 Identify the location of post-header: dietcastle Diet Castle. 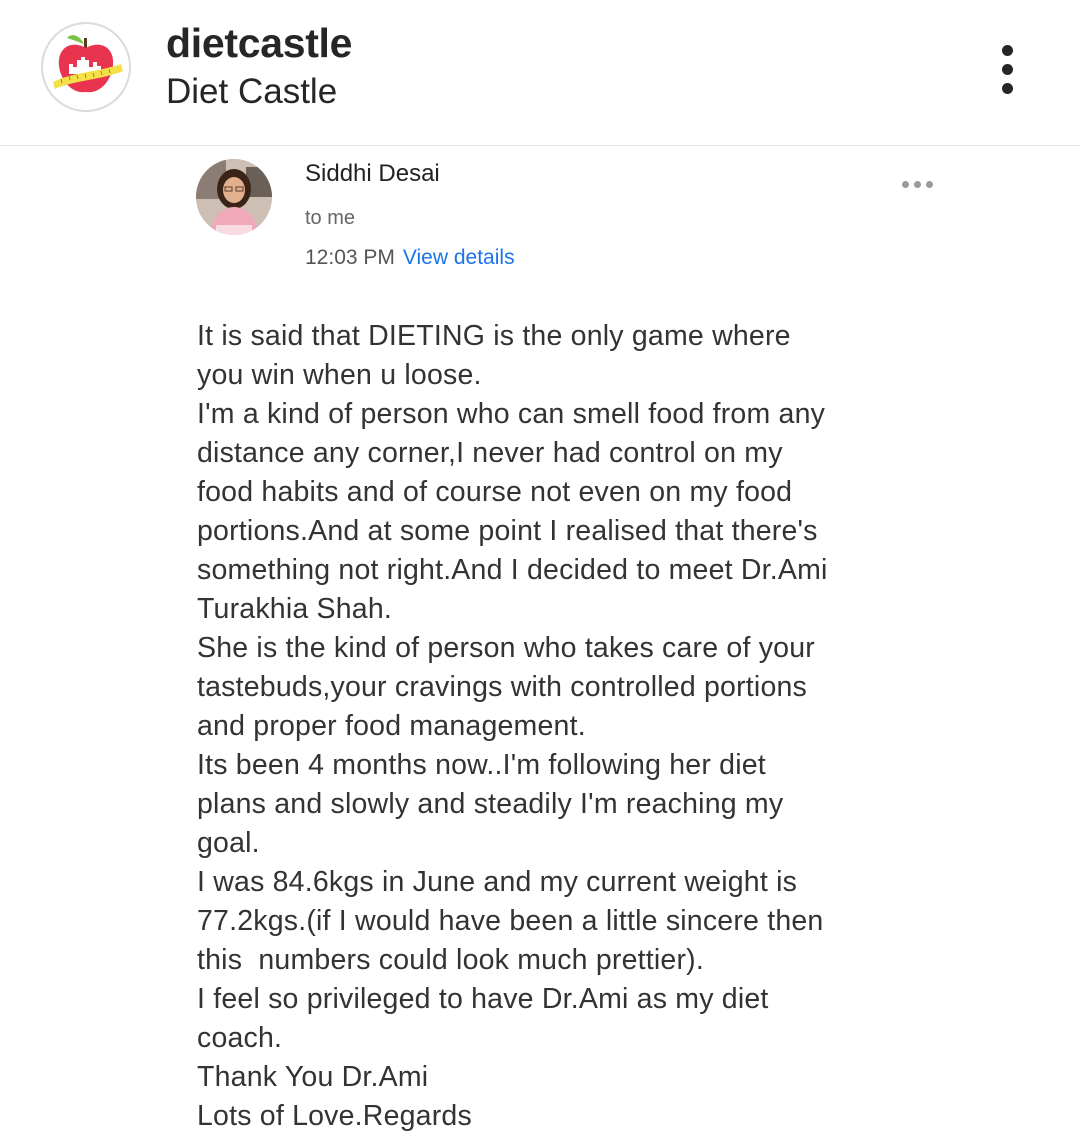
(540, 73).